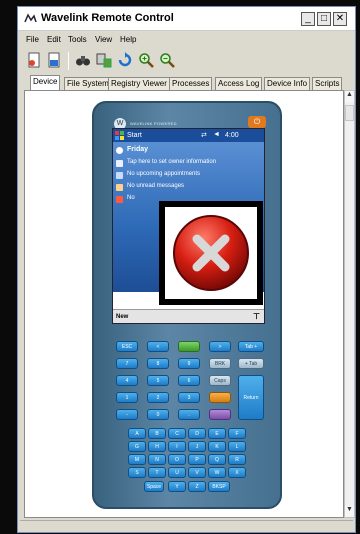 Image resolution: width=360 pixels, height=534 pixels. What do you see at coordinates (216, 134) in the screenshot?
I see `speaker-icon: ◄` at bounding box center [216, 134].